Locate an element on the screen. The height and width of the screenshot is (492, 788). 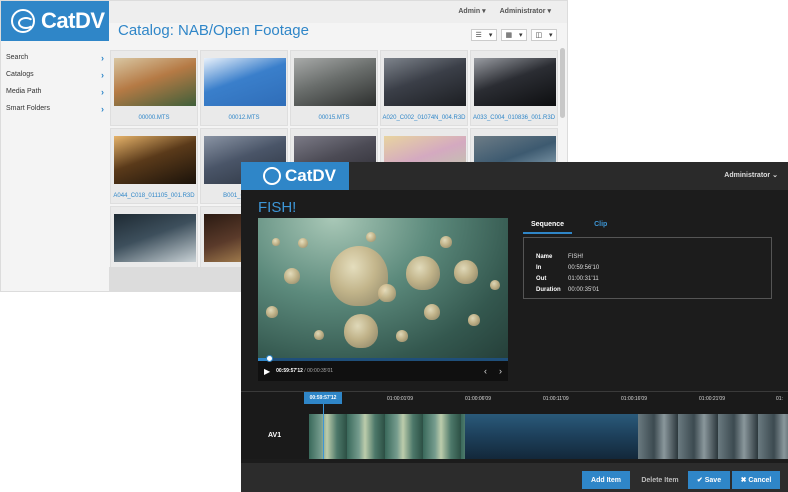
editor-user-menu: Administrator ⌄ is located at coordinates (751, 175).